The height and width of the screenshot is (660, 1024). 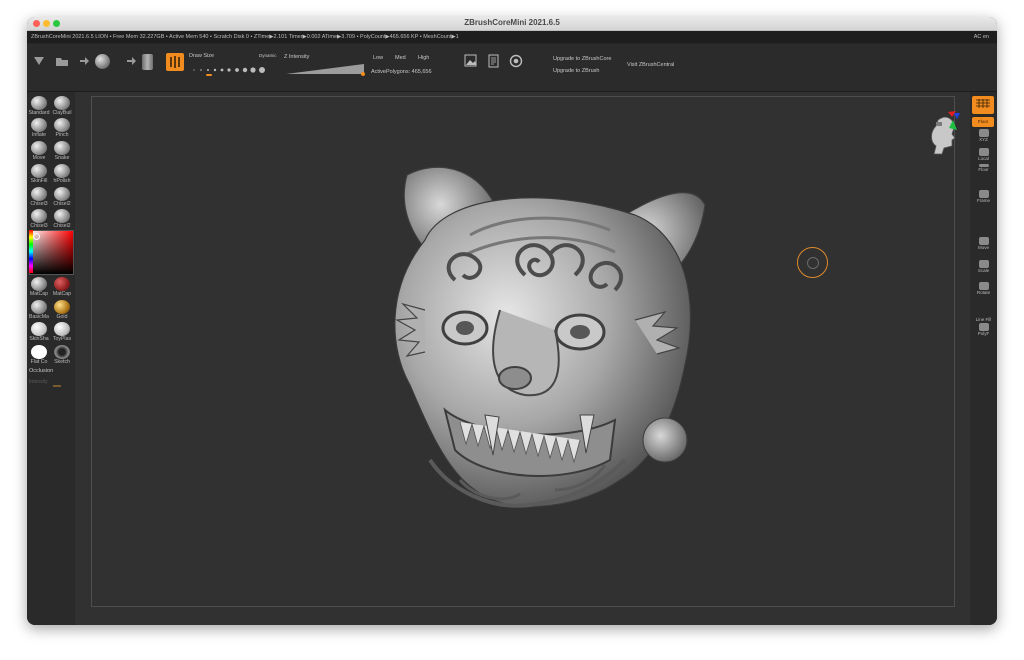 What do you see at coordinates (401, 72) in the screenshot?
I see `active-polygons-readout: ActivePolygons: 465,656` at bounding box center [401, 72].